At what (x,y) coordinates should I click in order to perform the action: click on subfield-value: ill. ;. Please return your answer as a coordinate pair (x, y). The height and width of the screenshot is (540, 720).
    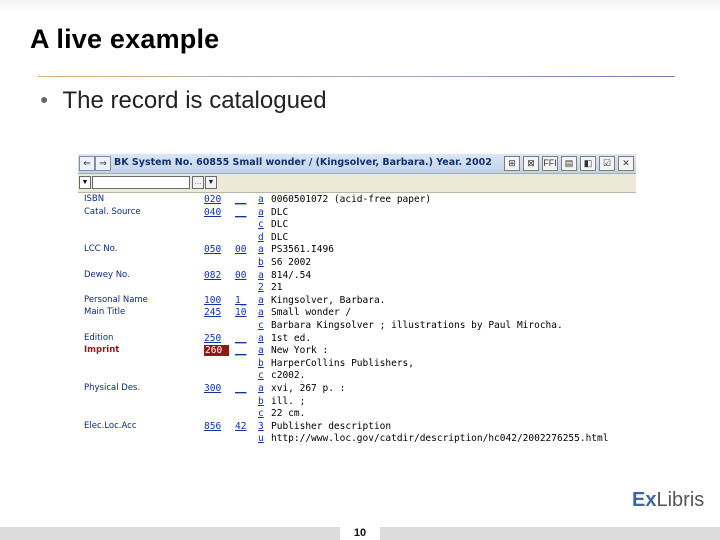
    Looking at the image, I should click on (288, 401).